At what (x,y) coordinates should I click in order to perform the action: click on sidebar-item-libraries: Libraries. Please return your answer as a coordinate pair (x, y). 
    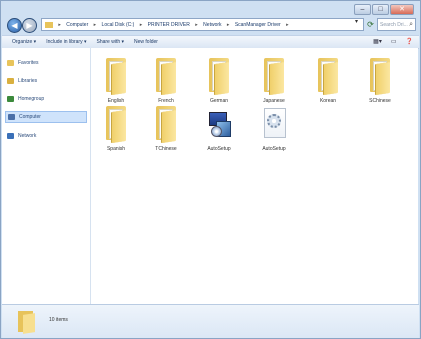
    Looking at the image, I should click on (22, 81).